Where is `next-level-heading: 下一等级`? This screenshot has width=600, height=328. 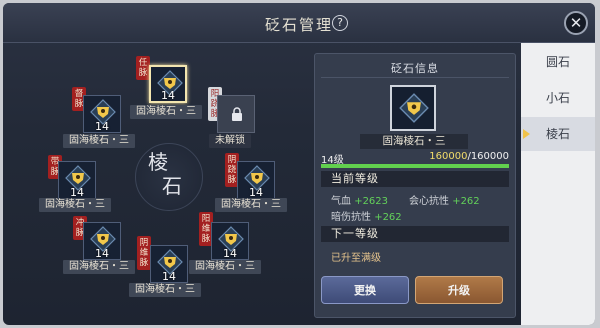
next-level-heading: 下一等级 is located at coordinates (415, 234).